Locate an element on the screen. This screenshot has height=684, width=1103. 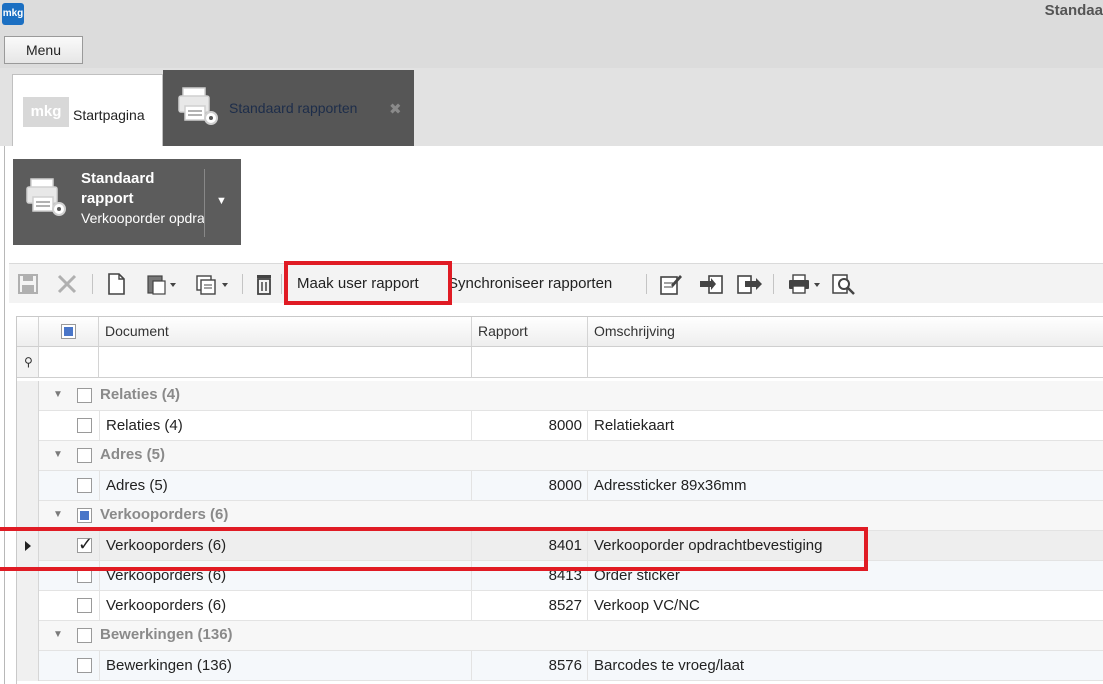
save-icon is located at coordinates (28, 284).